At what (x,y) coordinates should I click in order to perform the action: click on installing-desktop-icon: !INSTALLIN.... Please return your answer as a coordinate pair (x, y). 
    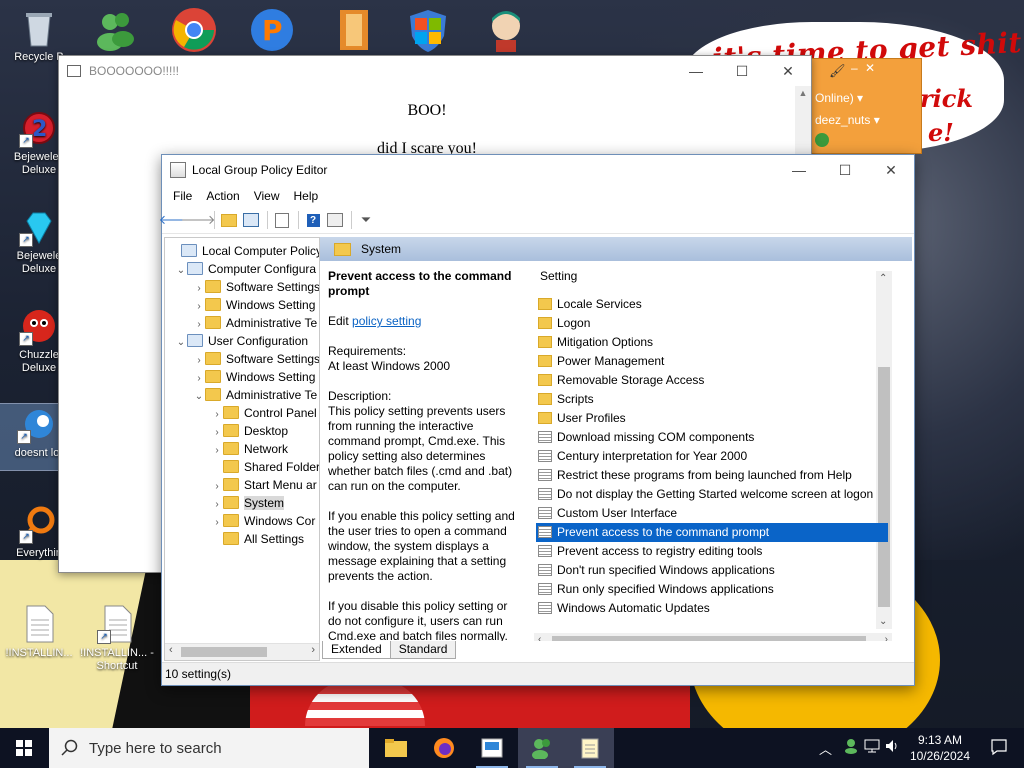
    Looking at the image, I should click on (39, 632).